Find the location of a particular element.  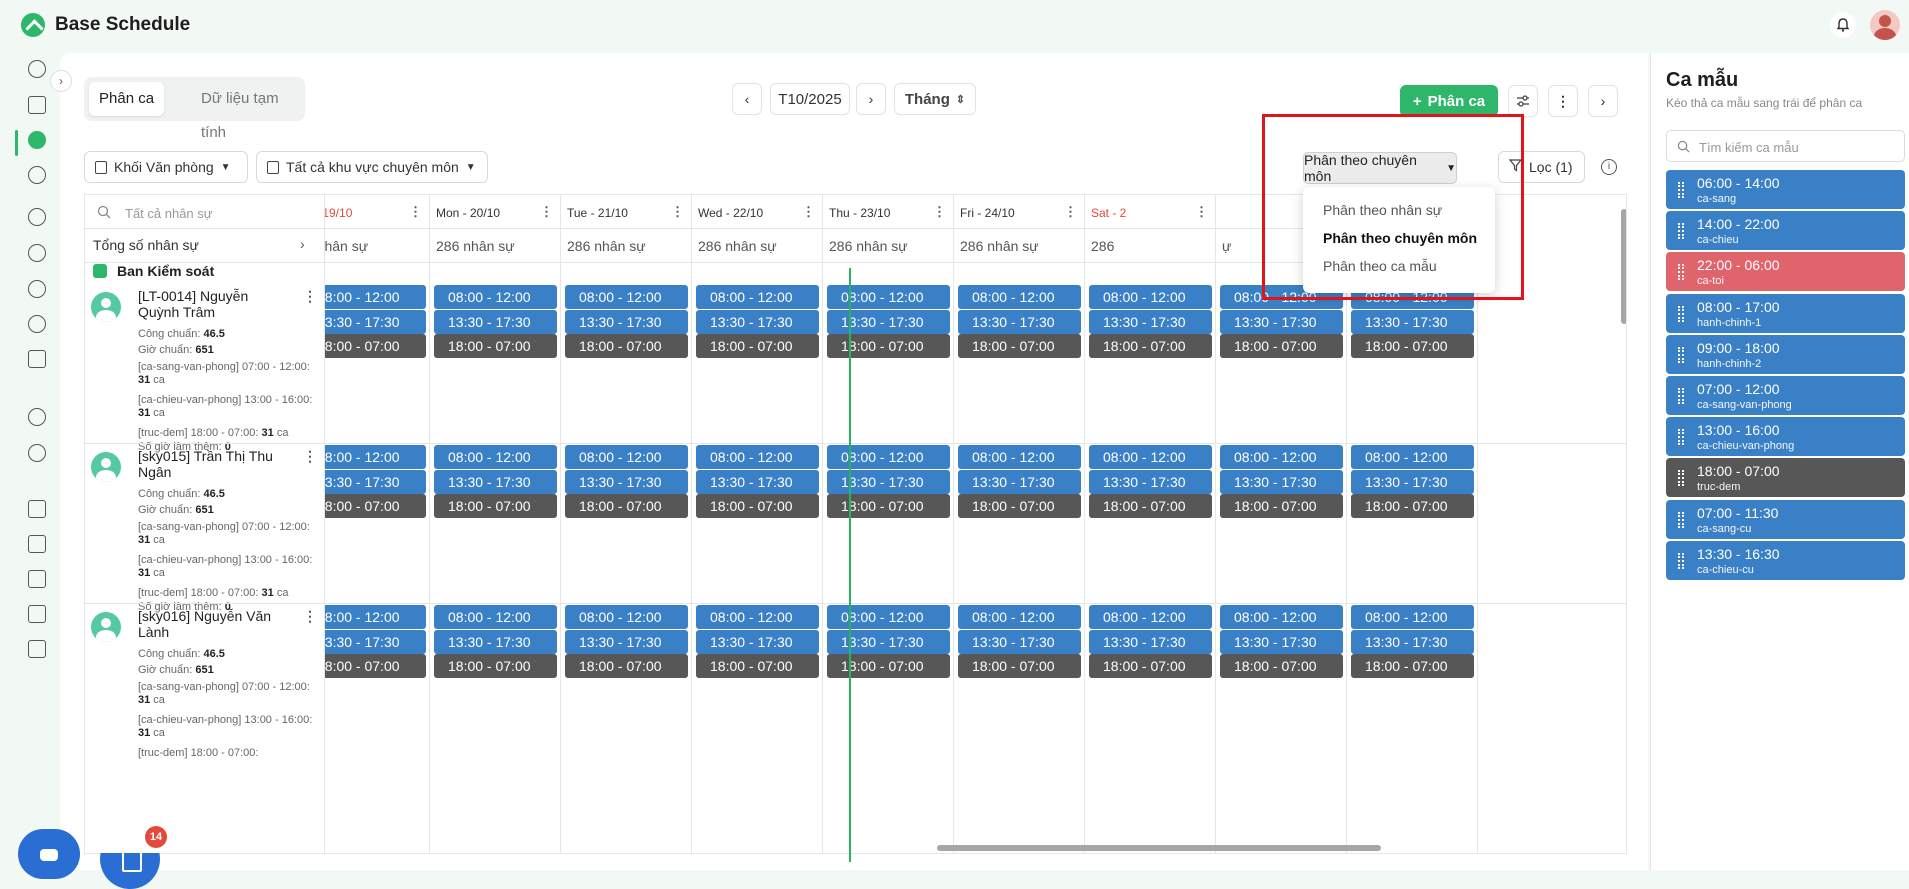

notification-bell-icon is located at coordinates (1843, 25).